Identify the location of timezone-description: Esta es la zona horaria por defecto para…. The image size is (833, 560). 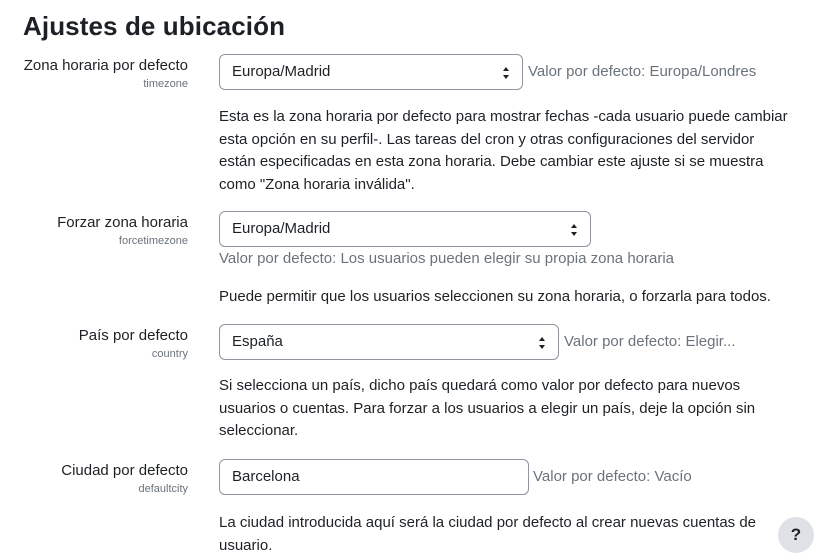
(503, 150).